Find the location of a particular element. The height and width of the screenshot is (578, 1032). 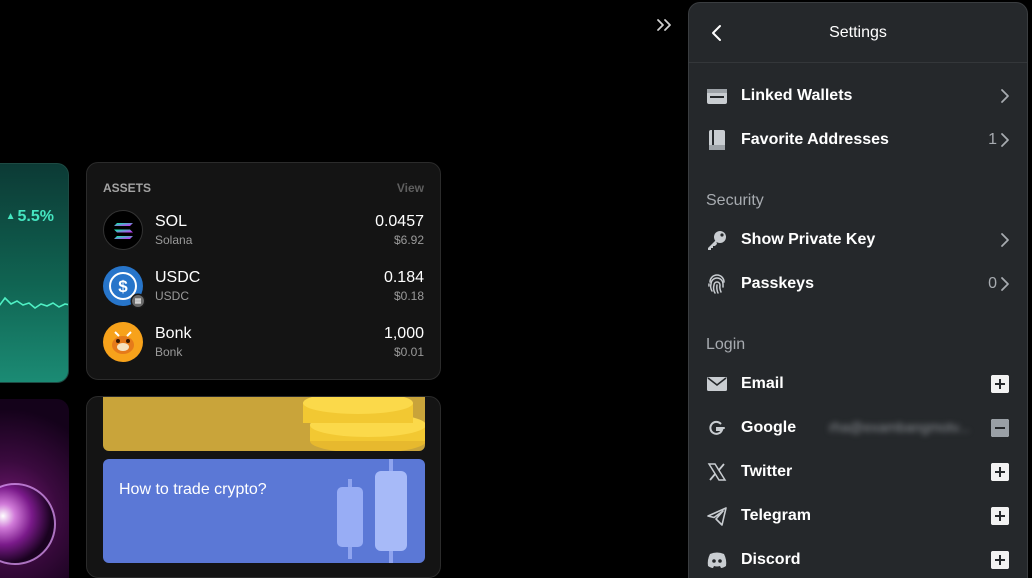

settings-title: Settings is located at coordinates (858, 32).